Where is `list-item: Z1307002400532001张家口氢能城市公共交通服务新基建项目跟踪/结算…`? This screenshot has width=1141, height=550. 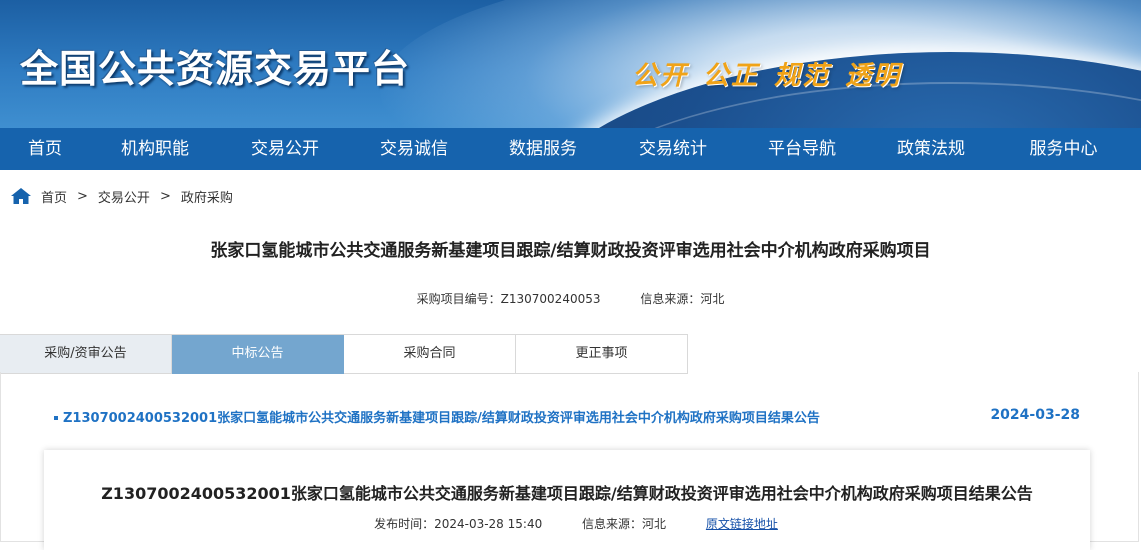
list-item: Z1307002400532001张家口氢能城市公共交通服务新基建项目跟踪/结算… is located at coordinates (569, 417).